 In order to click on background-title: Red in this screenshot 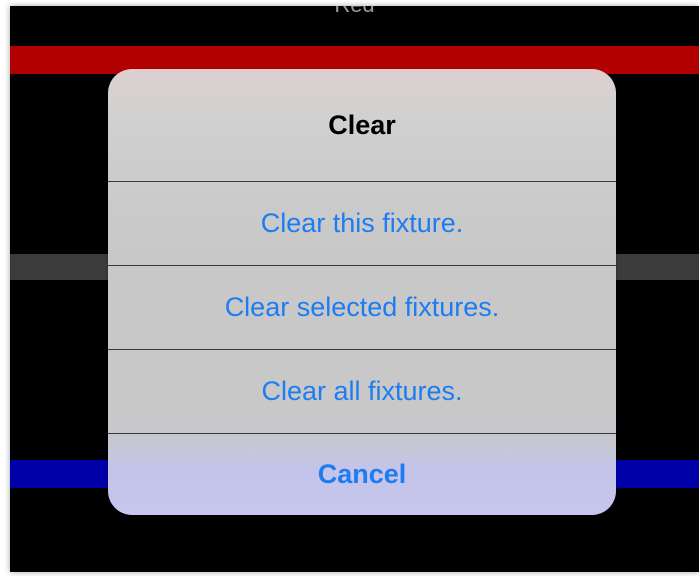, I will do `click(354, 12)`.